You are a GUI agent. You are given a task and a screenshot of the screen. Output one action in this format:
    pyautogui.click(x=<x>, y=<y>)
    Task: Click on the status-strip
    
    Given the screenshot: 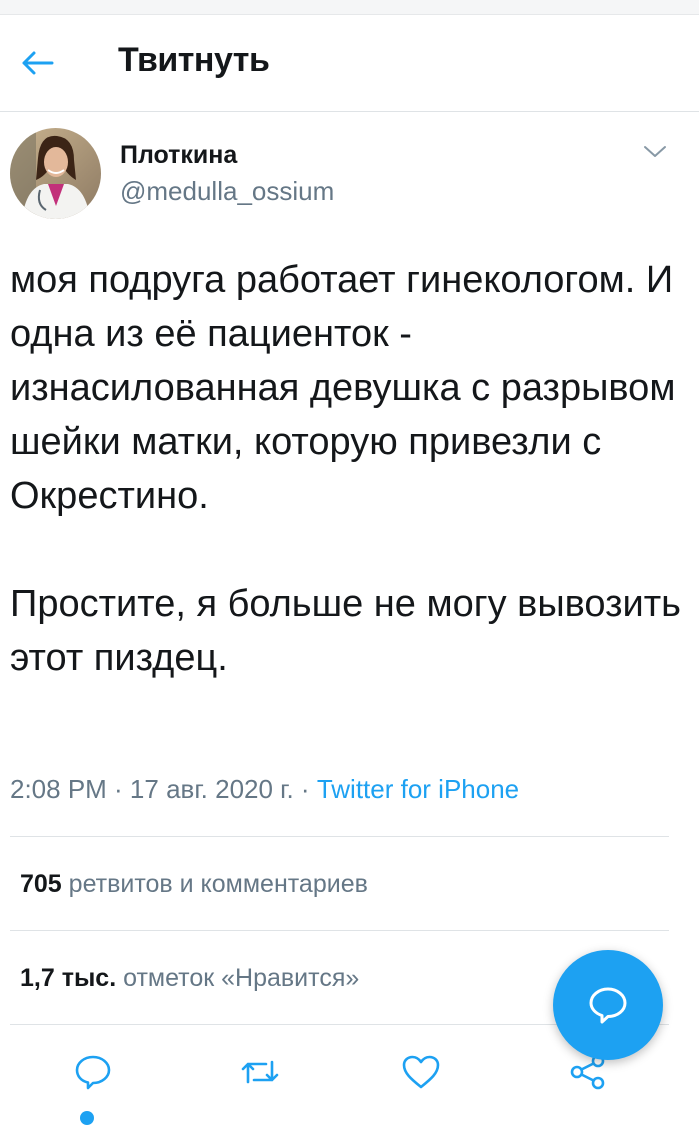 What is the action you would take?
    pyautogui.click(x=349, y=7)
    